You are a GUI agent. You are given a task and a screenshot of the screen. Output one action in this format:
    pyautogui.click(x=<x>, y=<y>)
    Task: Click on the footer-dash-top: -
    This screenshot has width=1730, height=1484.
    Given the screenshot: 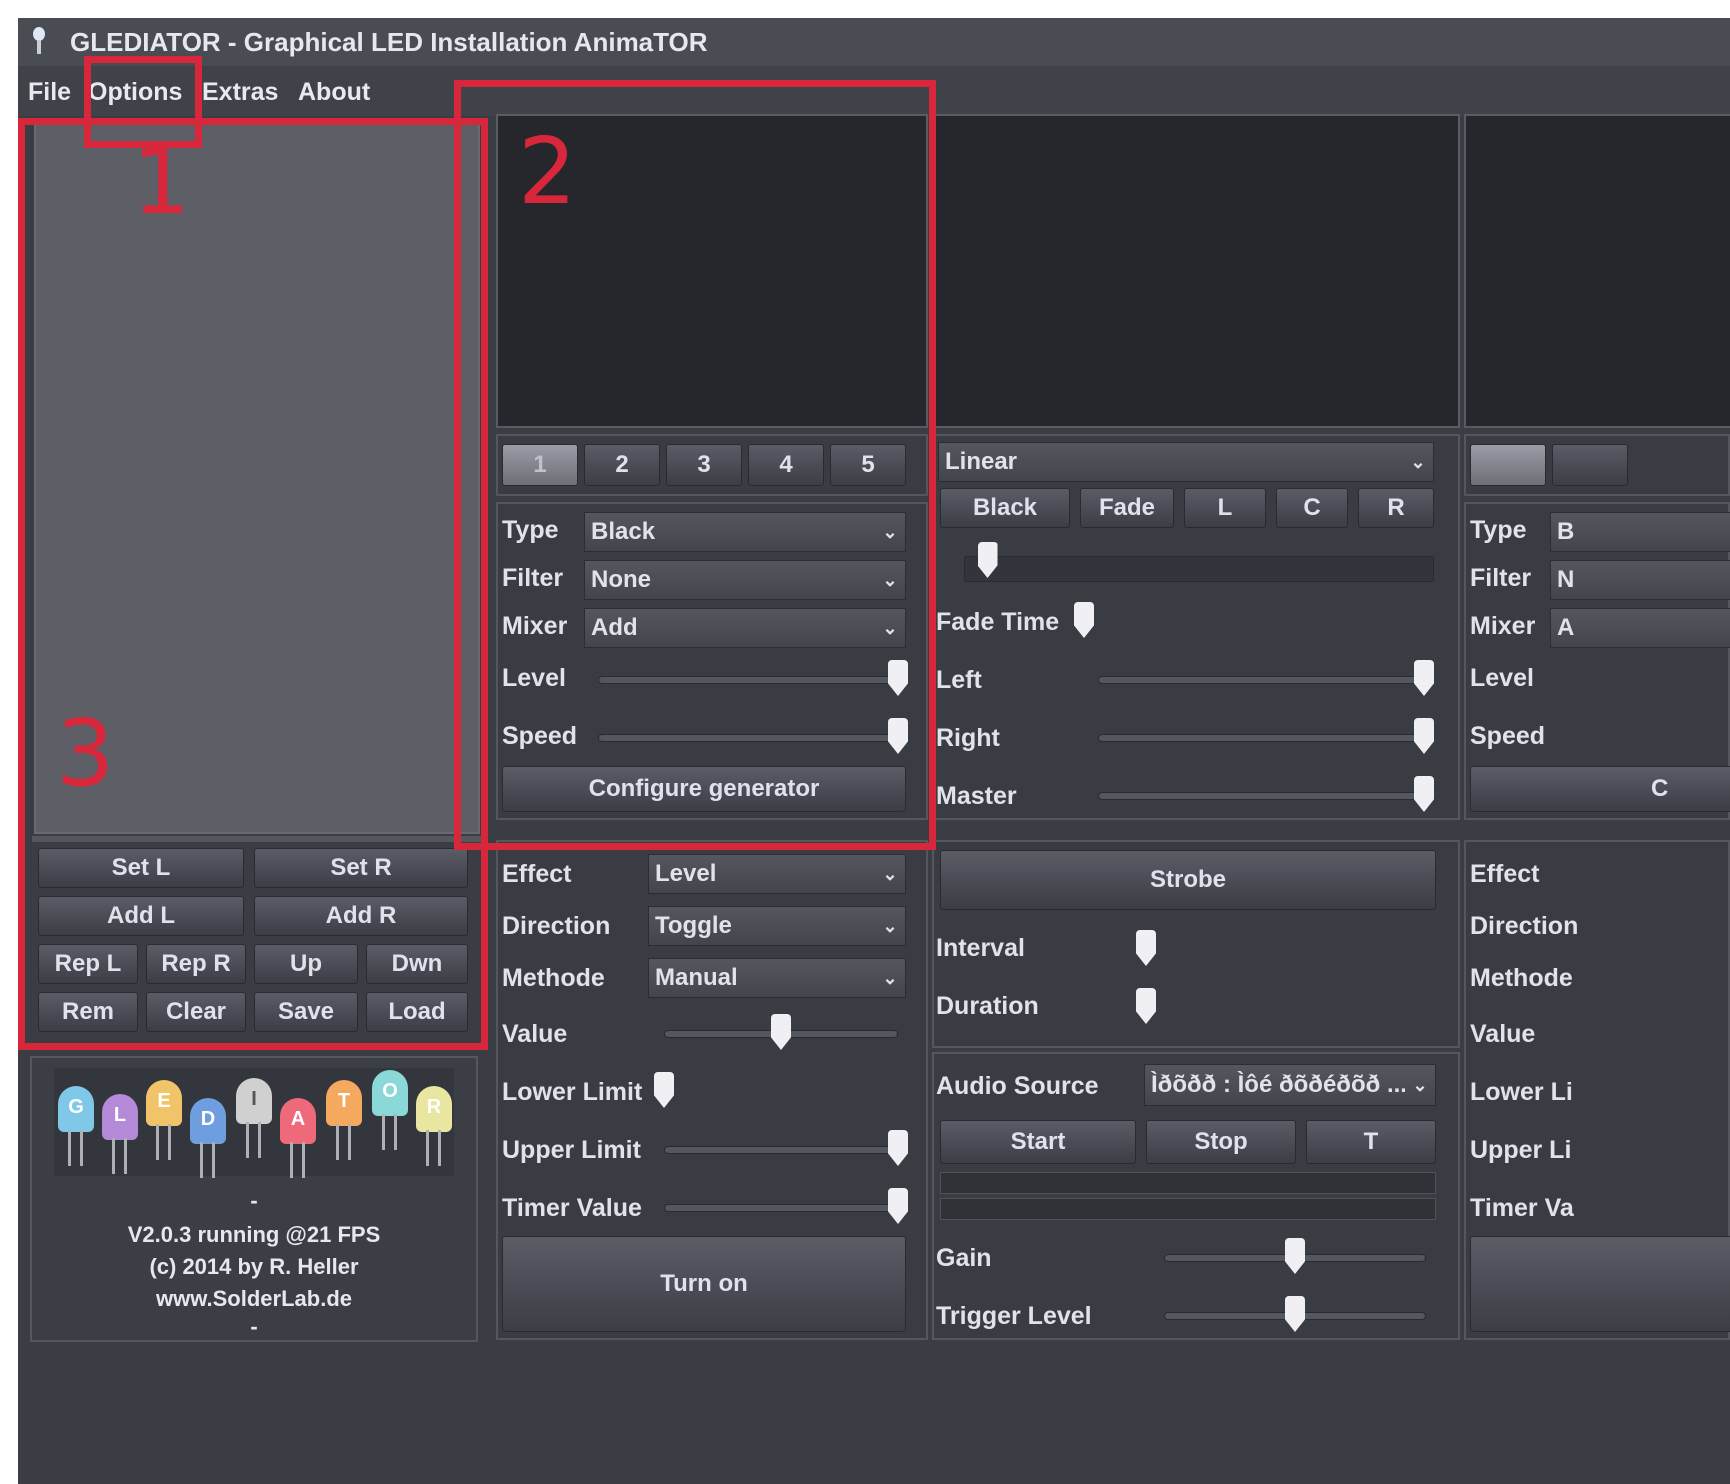 What is the action you would take?
    pyautogui.click(x=254, y=1200)
    